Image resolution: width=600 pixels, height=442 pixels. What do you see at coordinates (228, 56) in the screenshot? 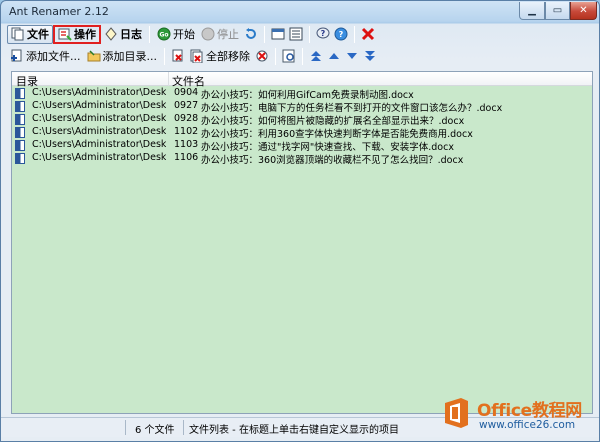
I see `remove-all-label: 全部移除` at bounding box center [228, 56].